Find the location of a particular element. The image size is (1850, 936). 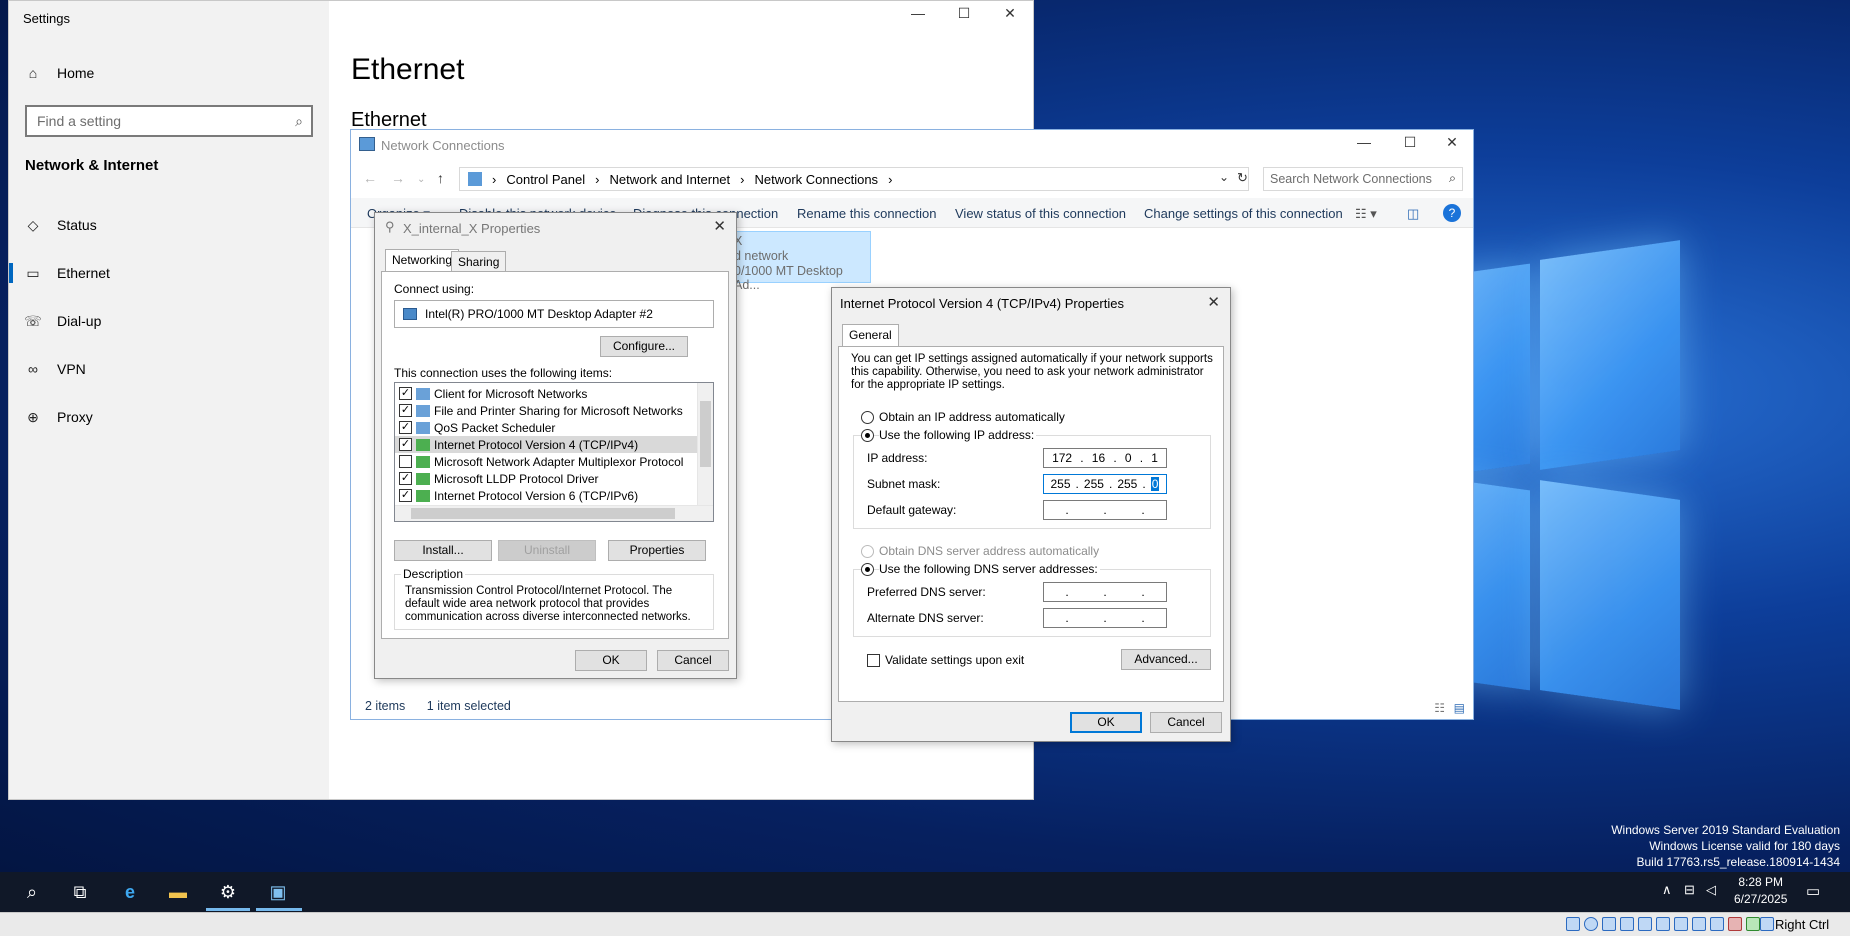

properties-button: Properties is located at coordinates (657, 550).